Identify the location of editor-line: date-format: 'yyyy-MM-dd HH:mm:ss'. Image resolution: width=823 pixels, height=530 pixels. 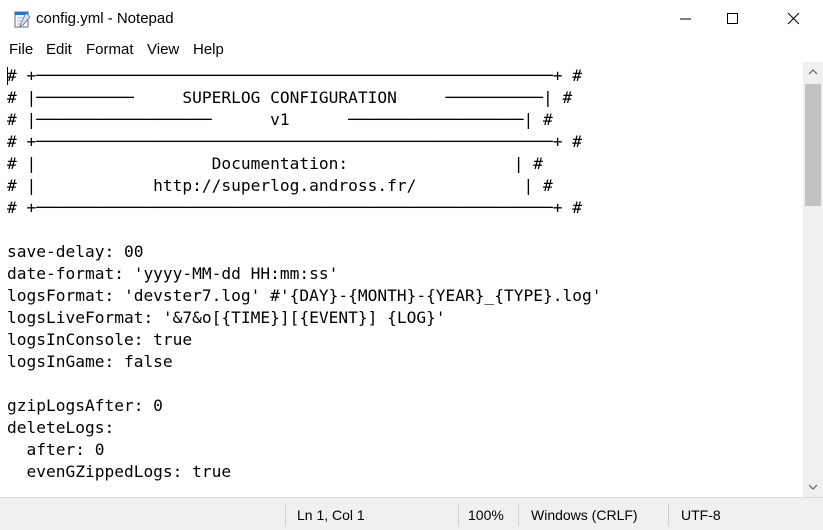
(172, 273).